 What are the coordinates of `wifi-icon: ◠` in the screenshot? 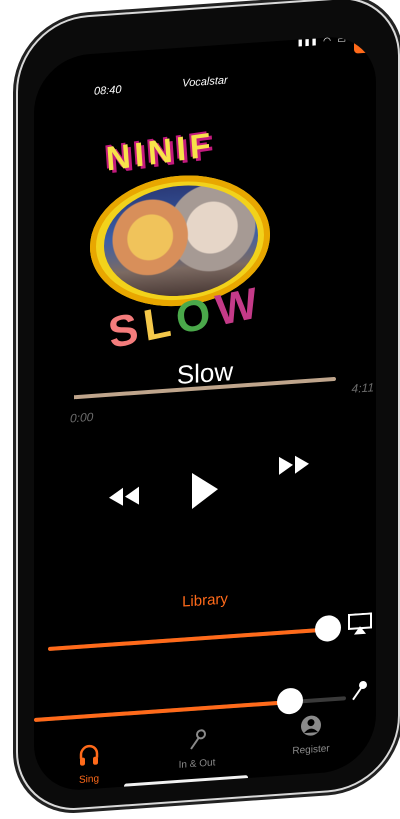 It's located at (328, 40).